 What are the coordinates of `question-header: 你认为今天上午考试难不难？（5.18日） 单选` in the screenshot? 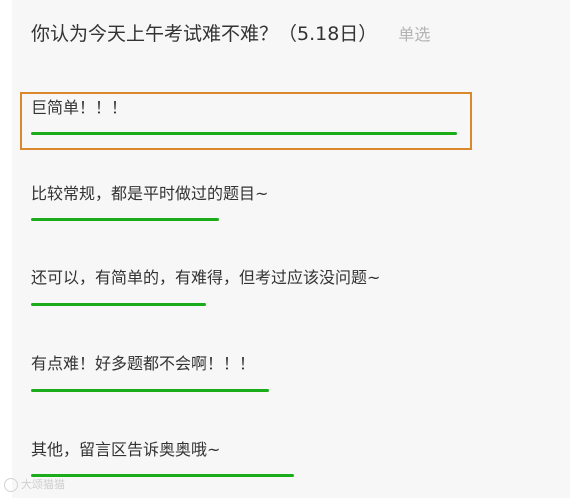 It's located at (230, 34).